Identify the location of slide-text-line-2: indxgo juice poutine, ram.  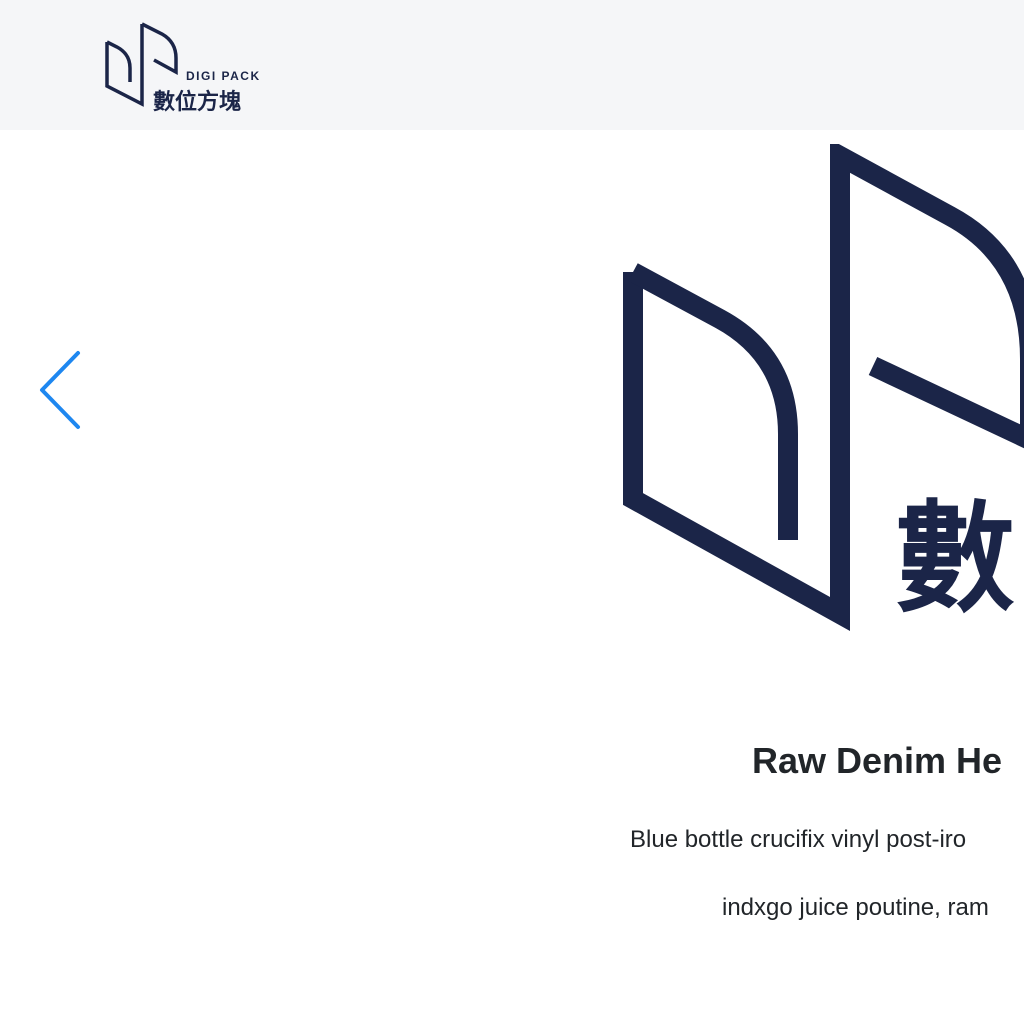
(855, 907).